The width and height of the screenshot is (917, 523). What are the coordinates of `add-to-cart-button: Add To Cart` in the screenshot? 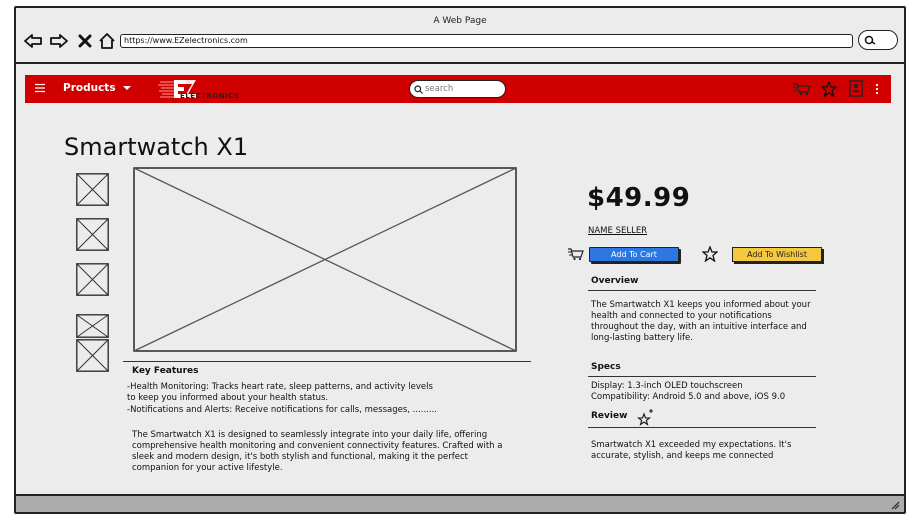 It's located at (634, 254).